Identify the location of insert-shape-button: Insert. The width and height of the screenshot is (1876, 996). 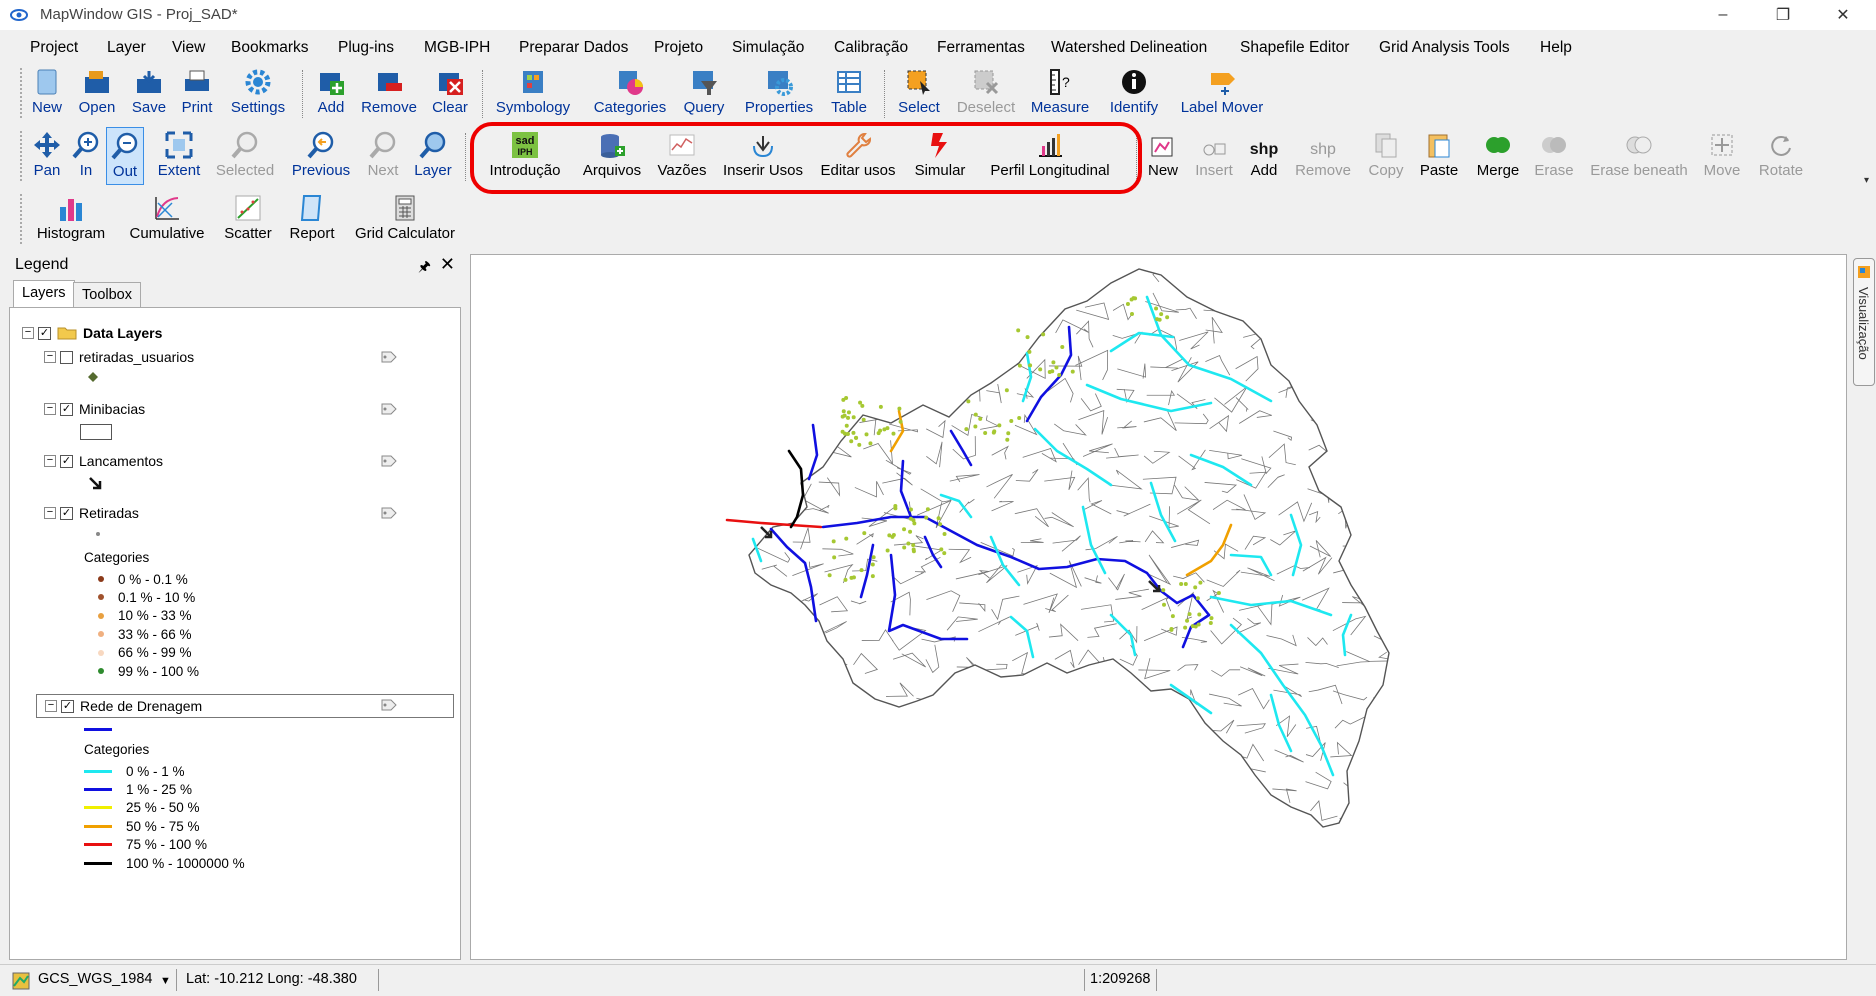
(1214, 156).